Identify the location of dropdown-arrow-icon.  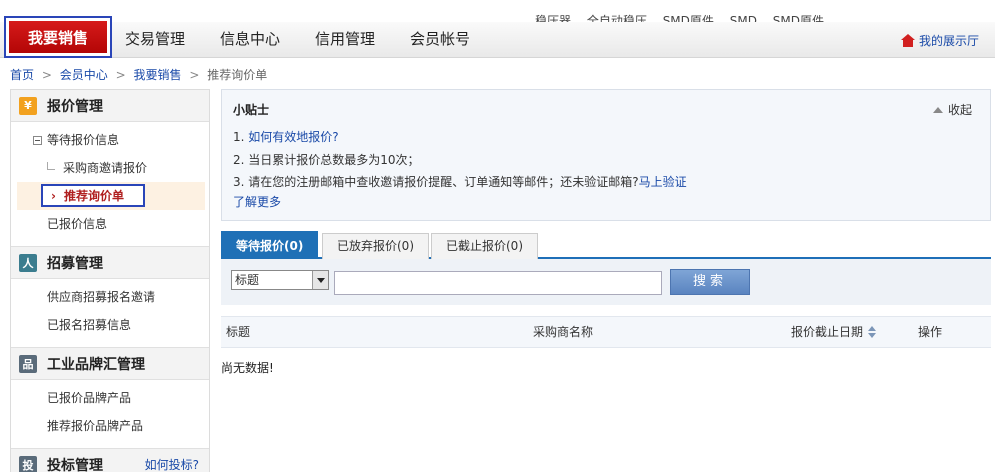
(320, 280).